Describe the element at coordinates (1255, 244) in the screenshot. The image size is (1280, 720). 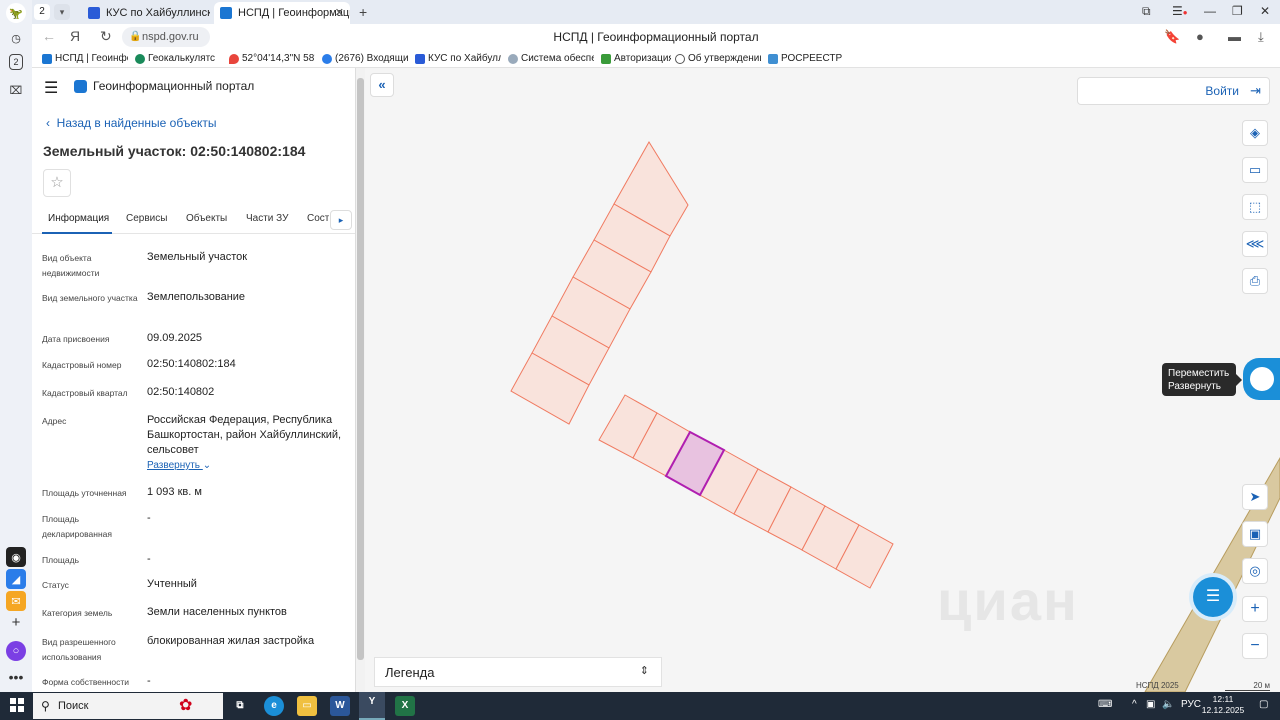
I see `share-icon: ⋘` at that location.